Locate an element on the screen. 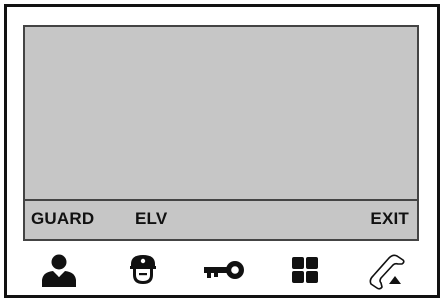 This screenshot has width=444, height=302. menu-grid-icon is located at coordinates (305, 270).